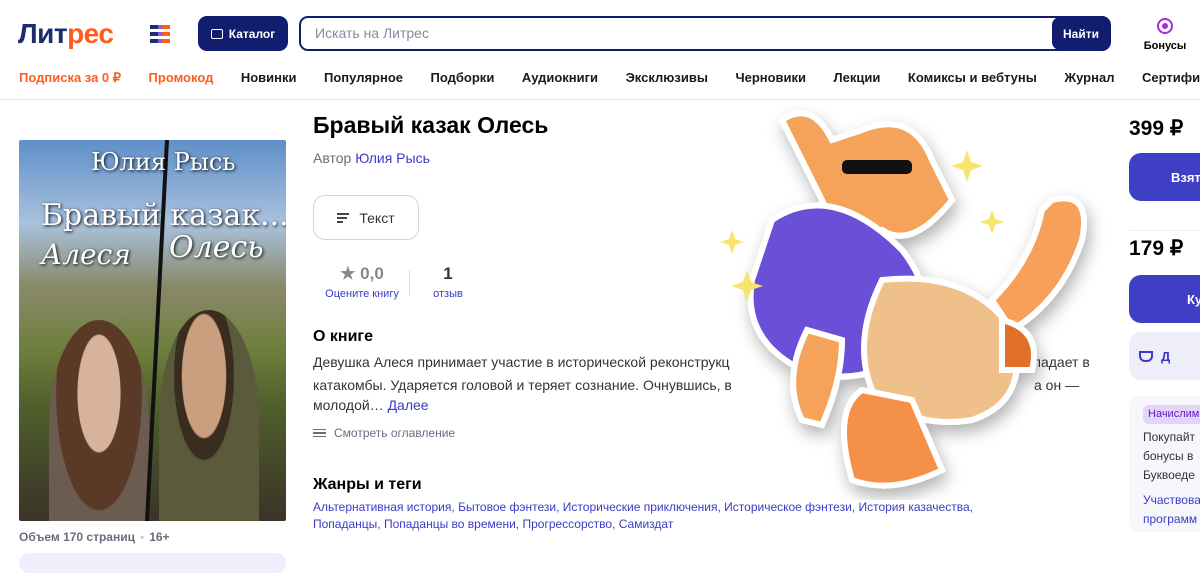  Describe the element at coordinates (99, 420) in the screenshot. I see `cover-figure-left` at that location.